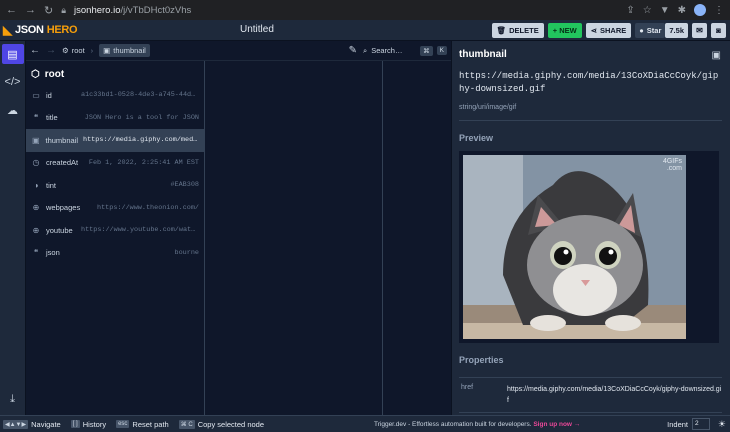 Image resolution: width=730 pixels, height=432 pixels. Describe the element at coordinates (51, 50) in the screenshot. I see `forward-arrow-icon: →` at that location.